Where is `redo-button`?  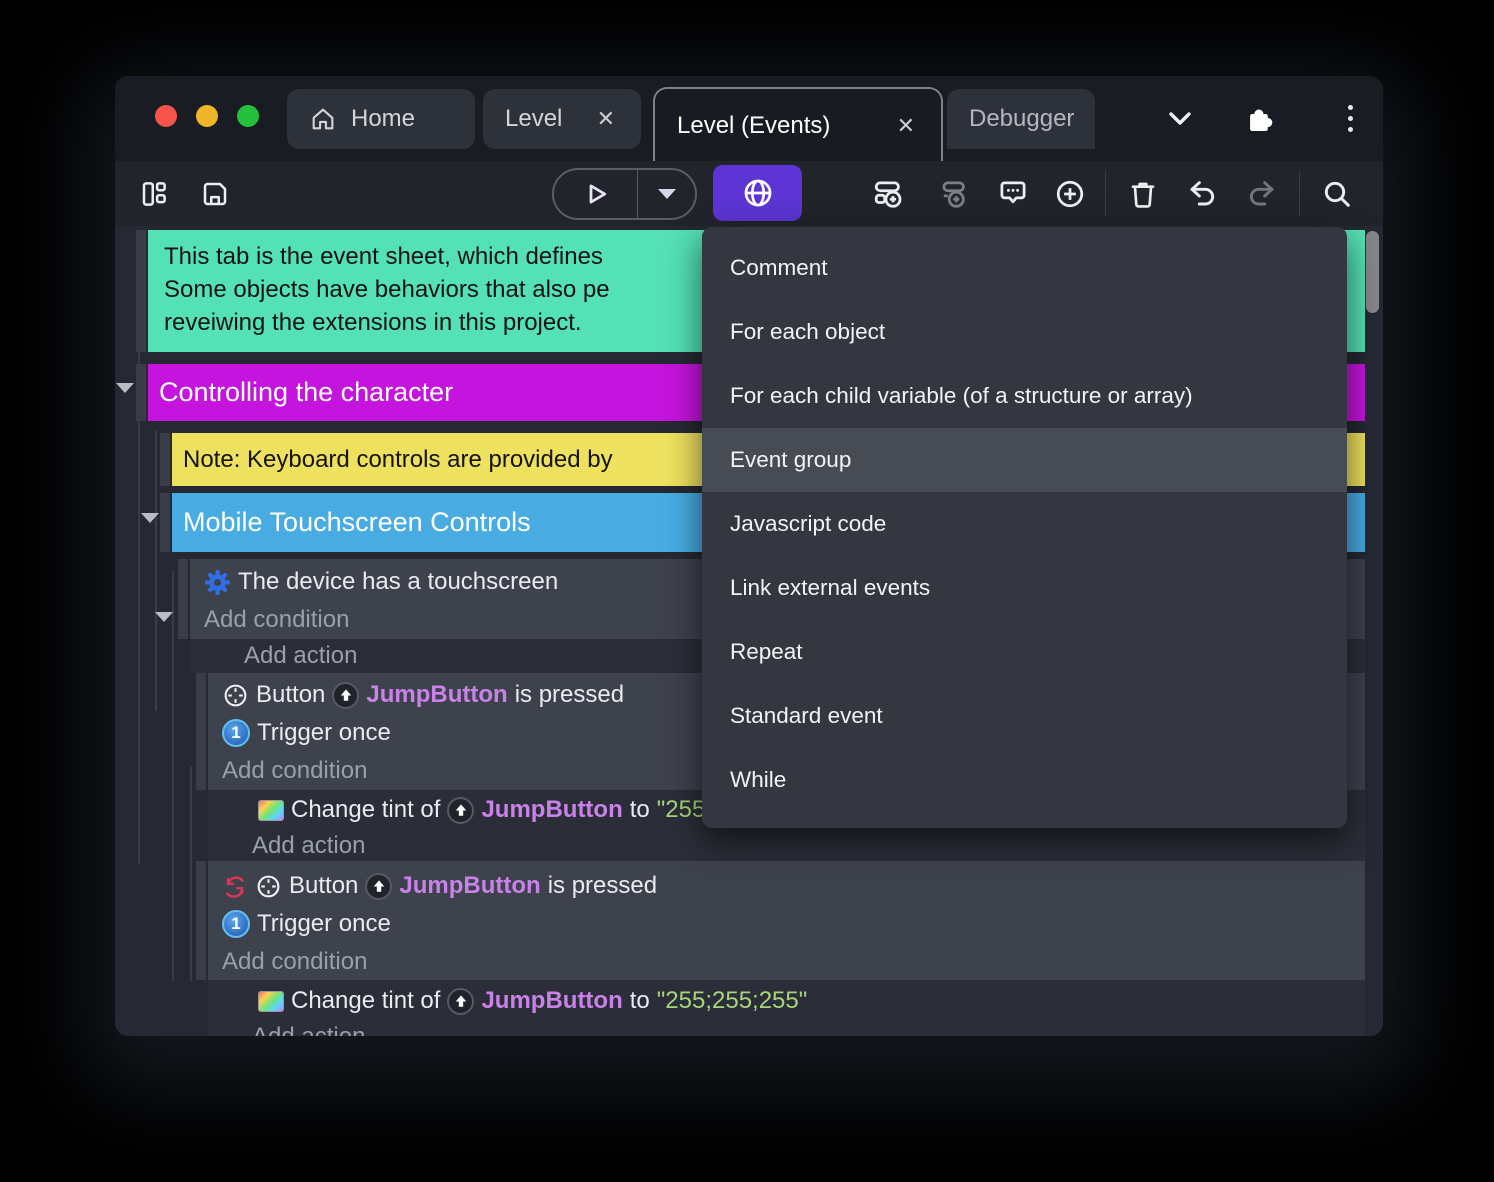
redo-button is located at coordinates (1262, 193).